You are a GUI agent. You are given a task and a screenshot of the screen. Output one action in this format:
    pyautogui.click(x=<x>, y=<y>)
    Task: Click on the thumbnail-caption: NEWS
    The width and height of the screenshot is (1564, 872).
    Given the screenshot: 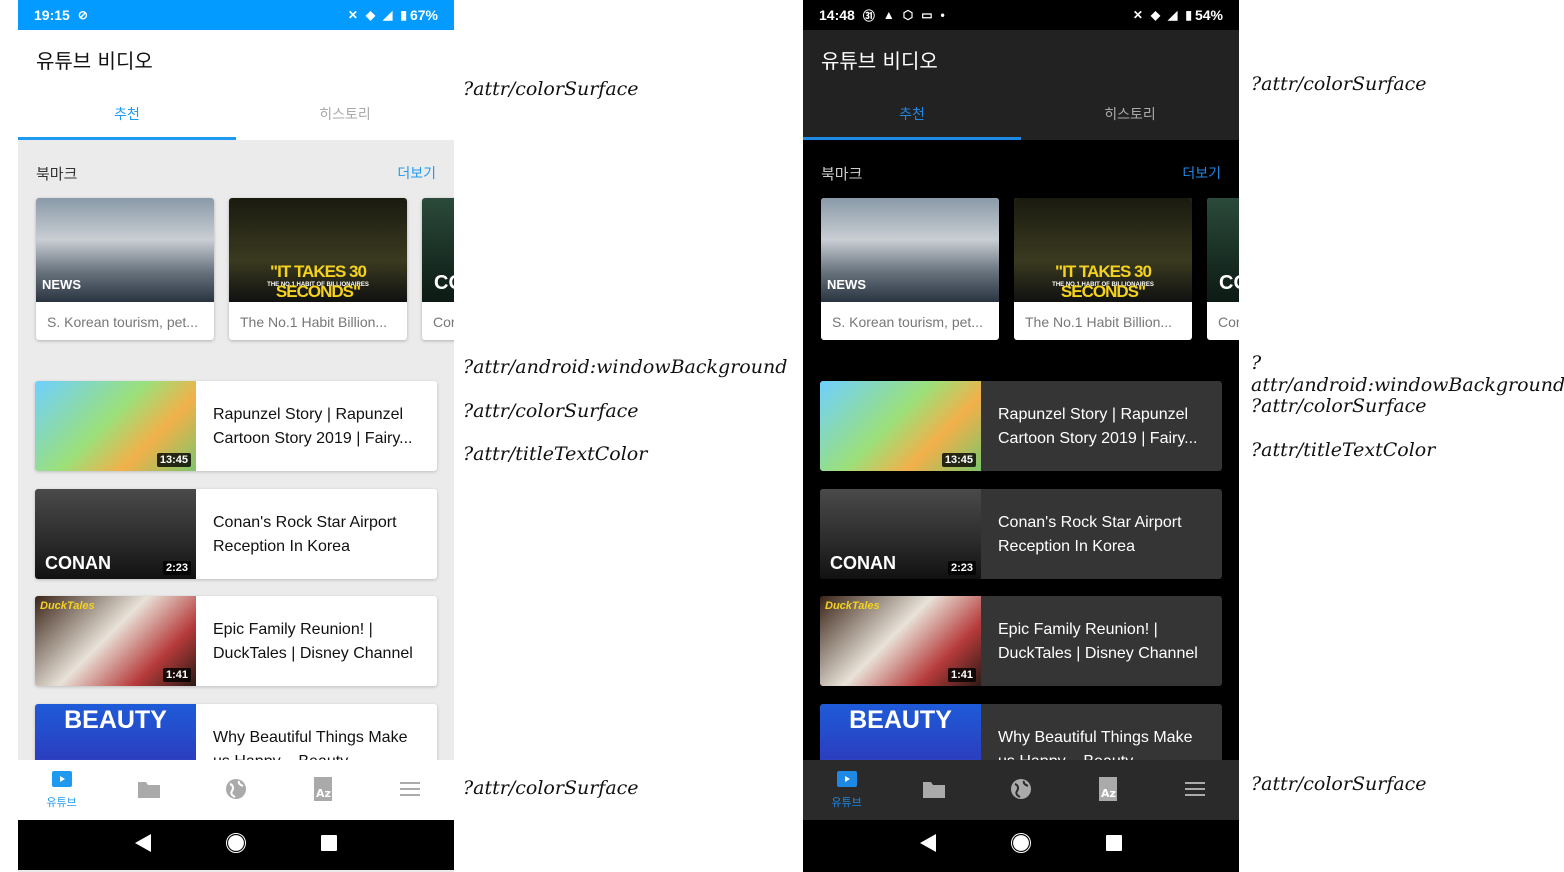 What is the action you would take?
    pyautogui.click(x=61, y=284)
    